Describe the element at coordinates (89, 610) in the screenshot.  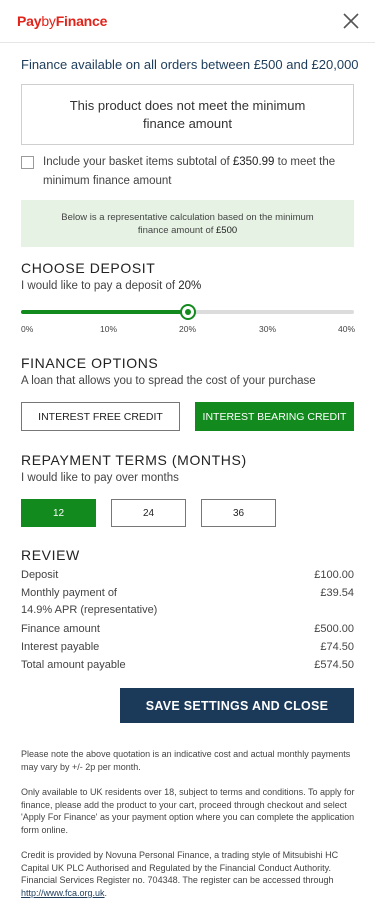
I see `review-apr-row: 14.9% APR (representative)` at that location.